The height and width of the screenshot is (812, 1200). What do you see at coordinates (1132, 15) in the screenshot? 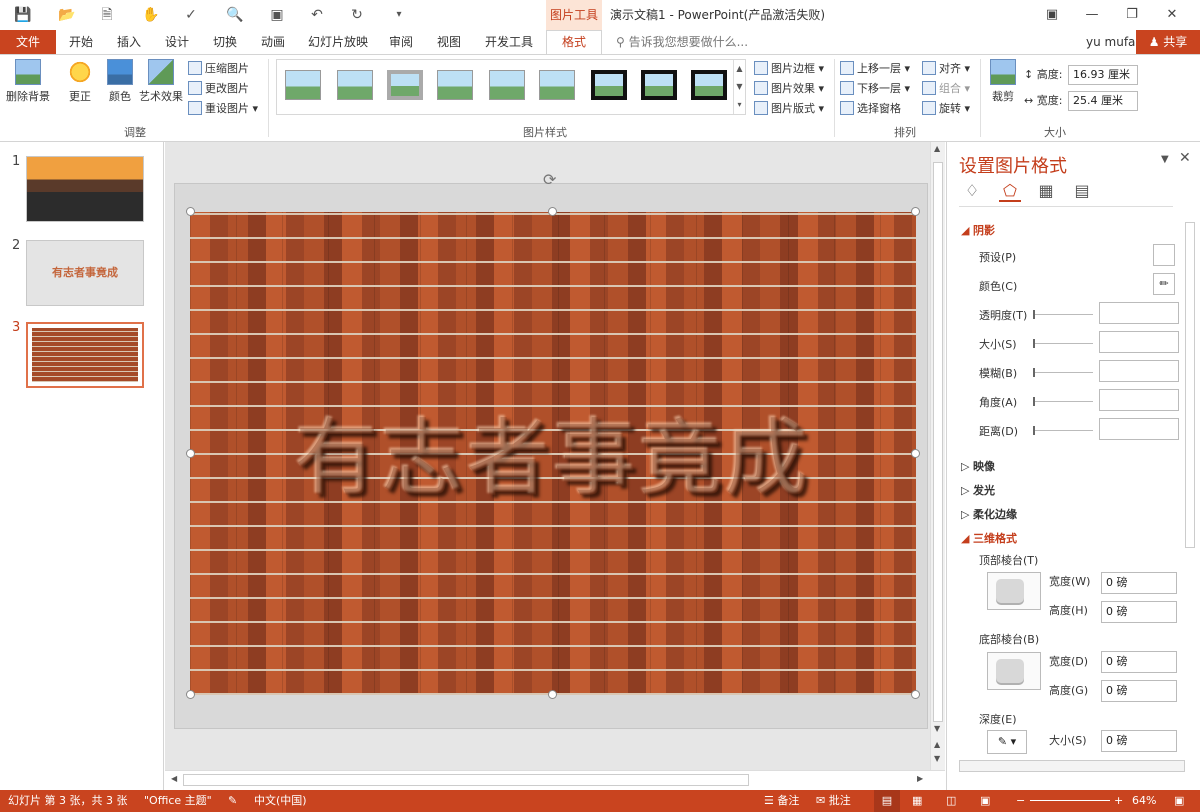
I see `maximize-icon: ❐` at bounding box center [1132, 15].